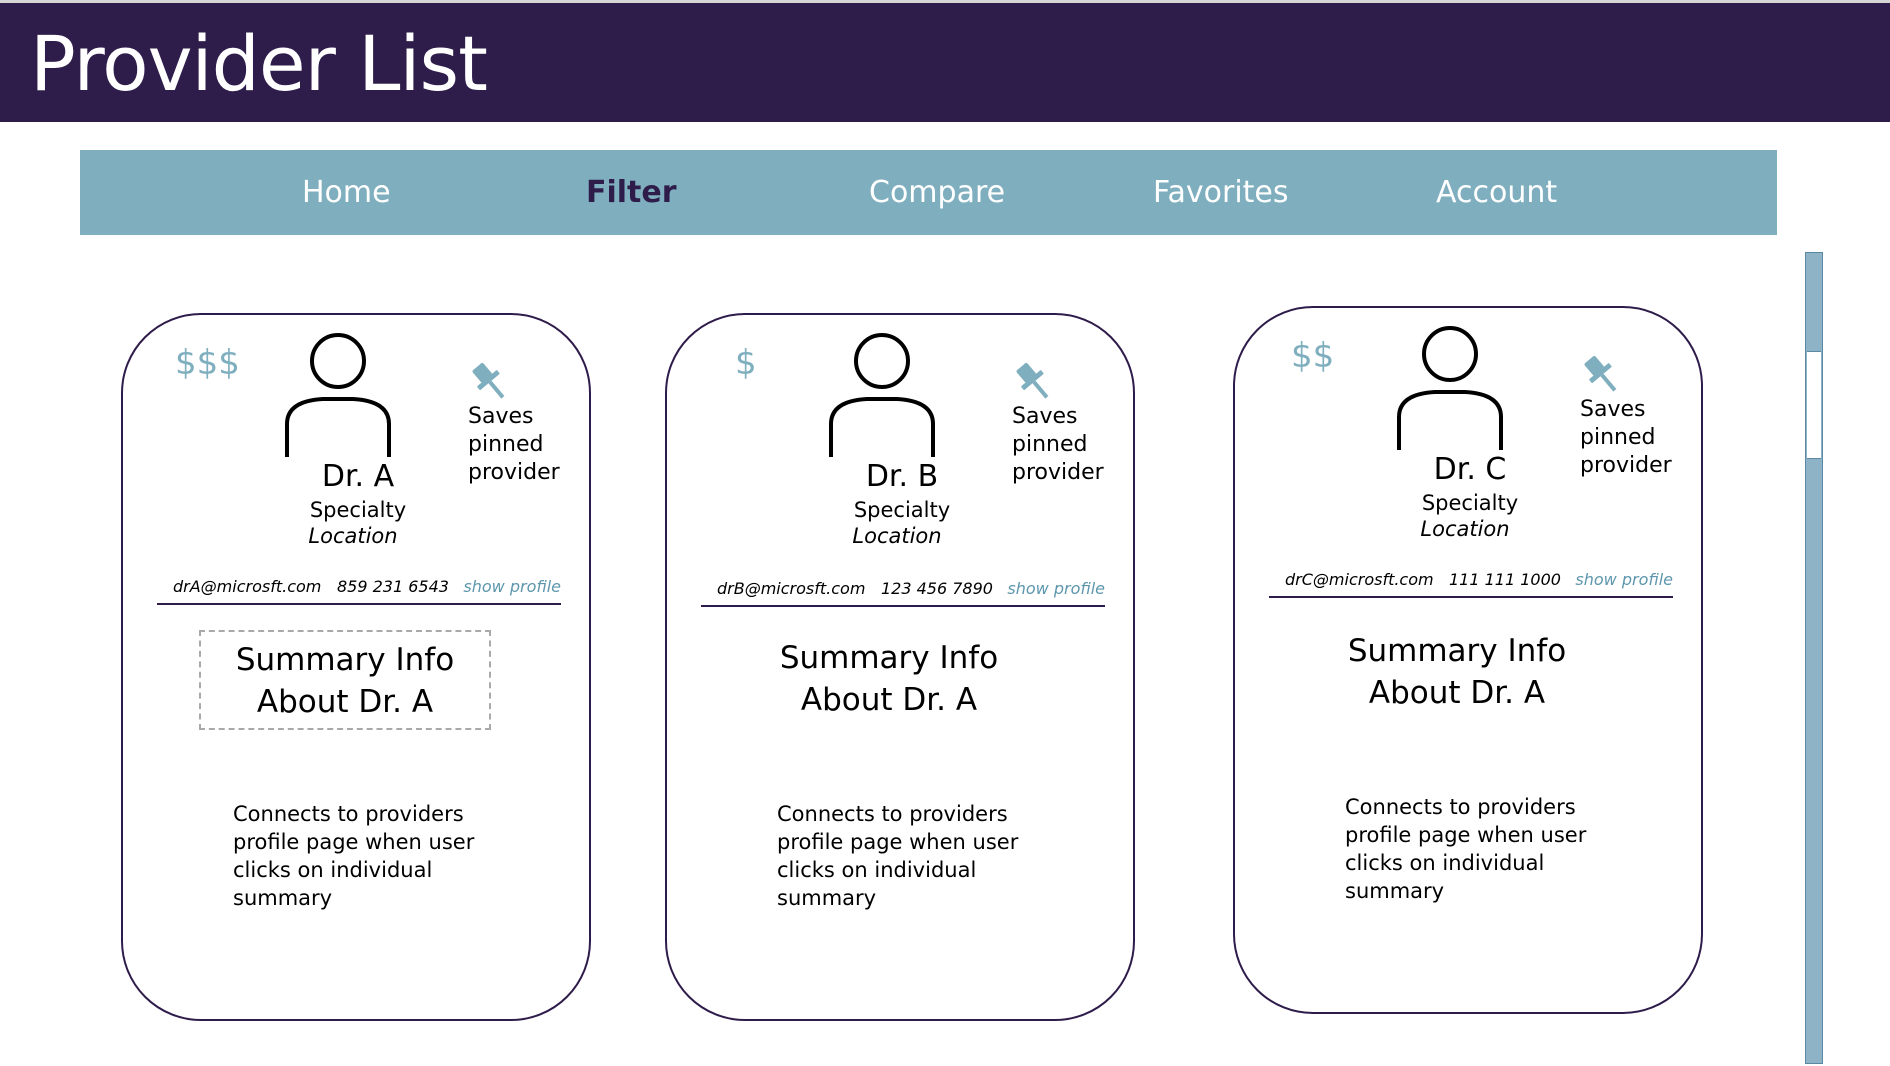 The image size is (1890, 1066). Describe the element at coordinates (1313, 356) in the screenshot. I see `price-indicator: $$` at that location.